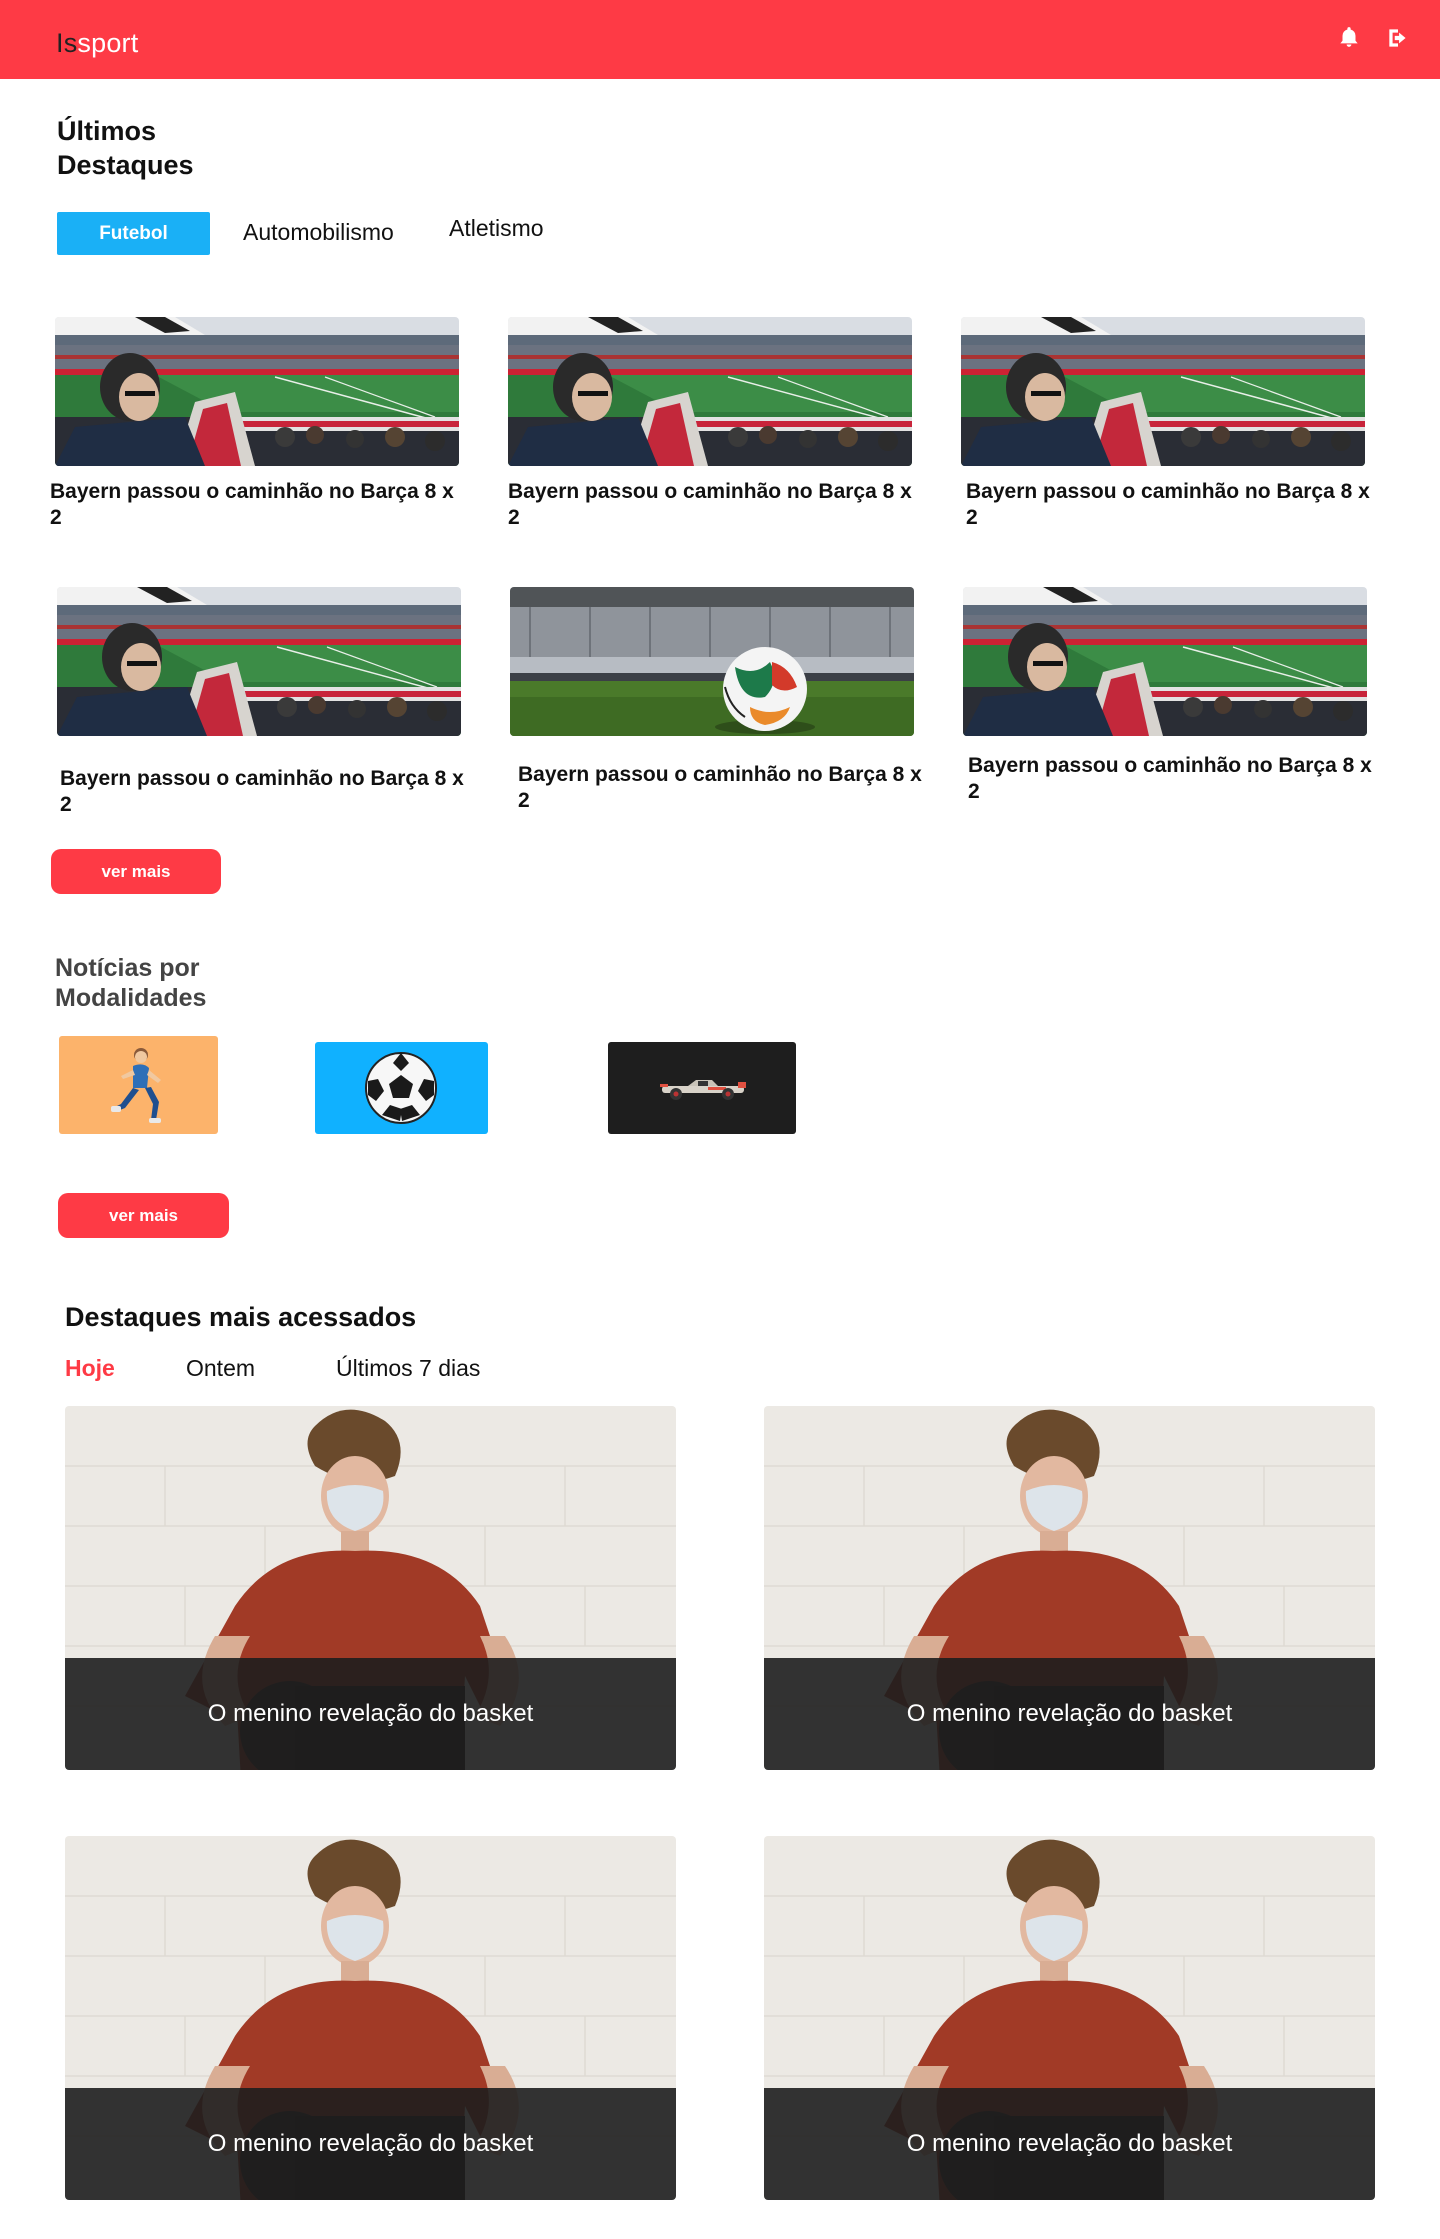  I want to click on highlights-title: Últimos Destaques, so click(125, 148).